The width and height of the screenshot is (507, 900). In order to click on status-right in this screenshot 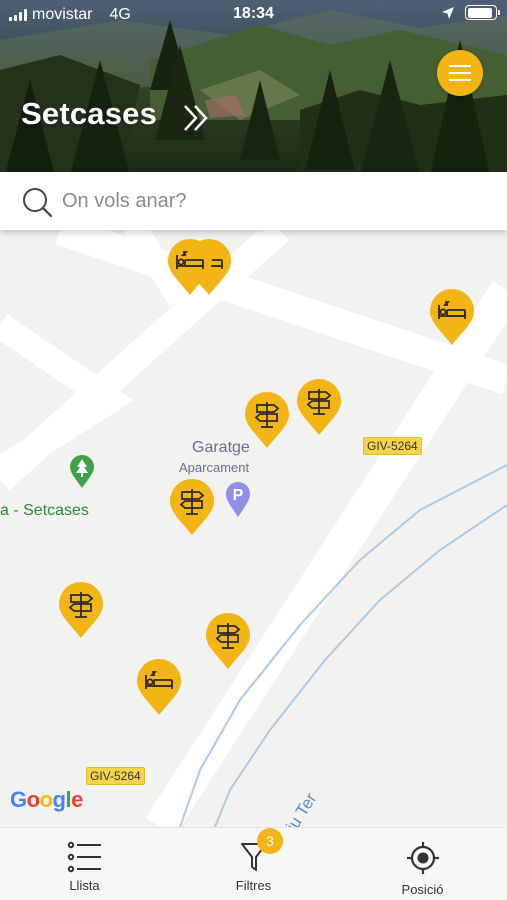, I will do `click(470, 12)`.